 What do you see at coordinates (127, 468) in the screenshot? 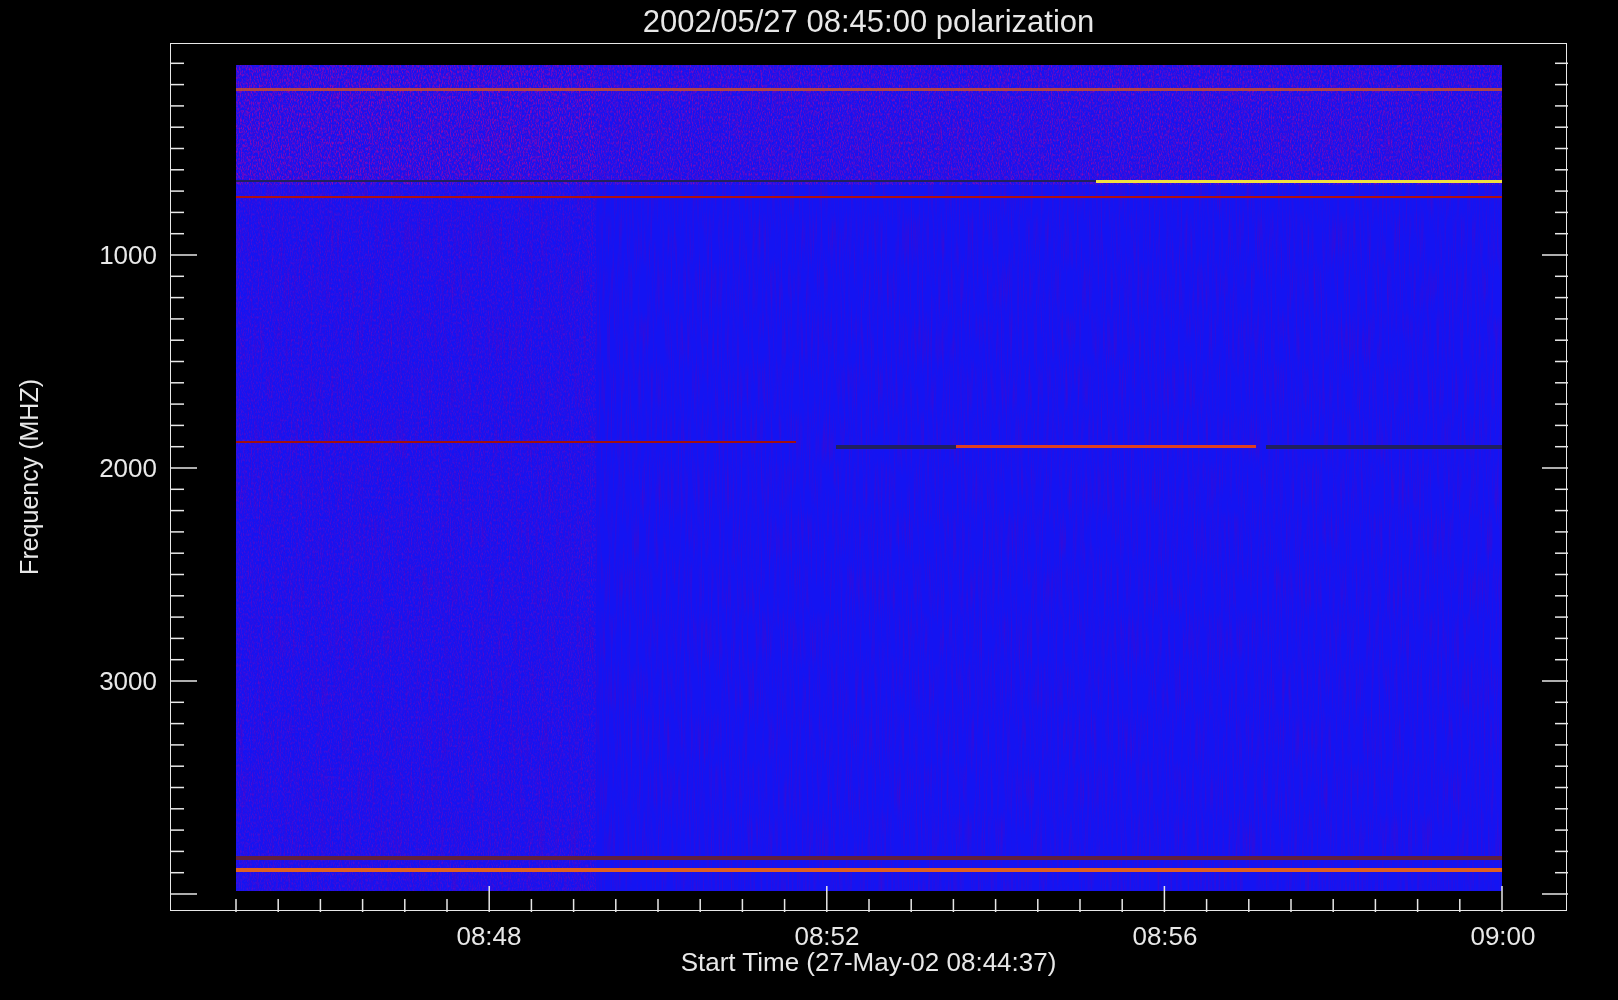
I see `y-tick-label: 2000` at bounding box center [127, 468].